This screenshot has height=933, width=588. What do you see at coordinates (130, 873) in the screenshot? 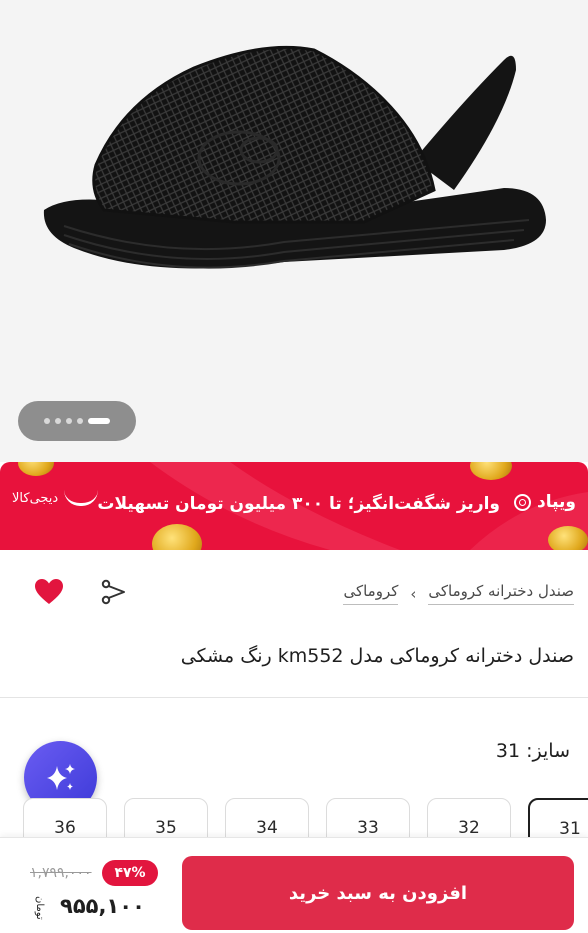
I see `discount-badge: ۴۷%` at bounding box center [130, 873].